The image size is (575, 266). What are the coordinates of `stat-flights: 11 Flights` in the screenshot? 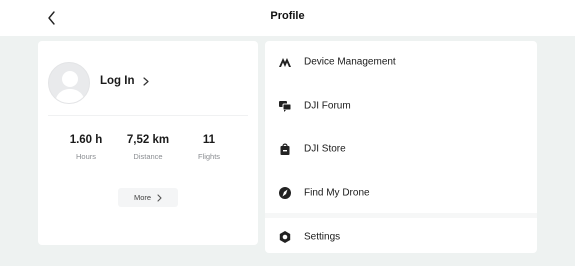 It's located at (209, 147).